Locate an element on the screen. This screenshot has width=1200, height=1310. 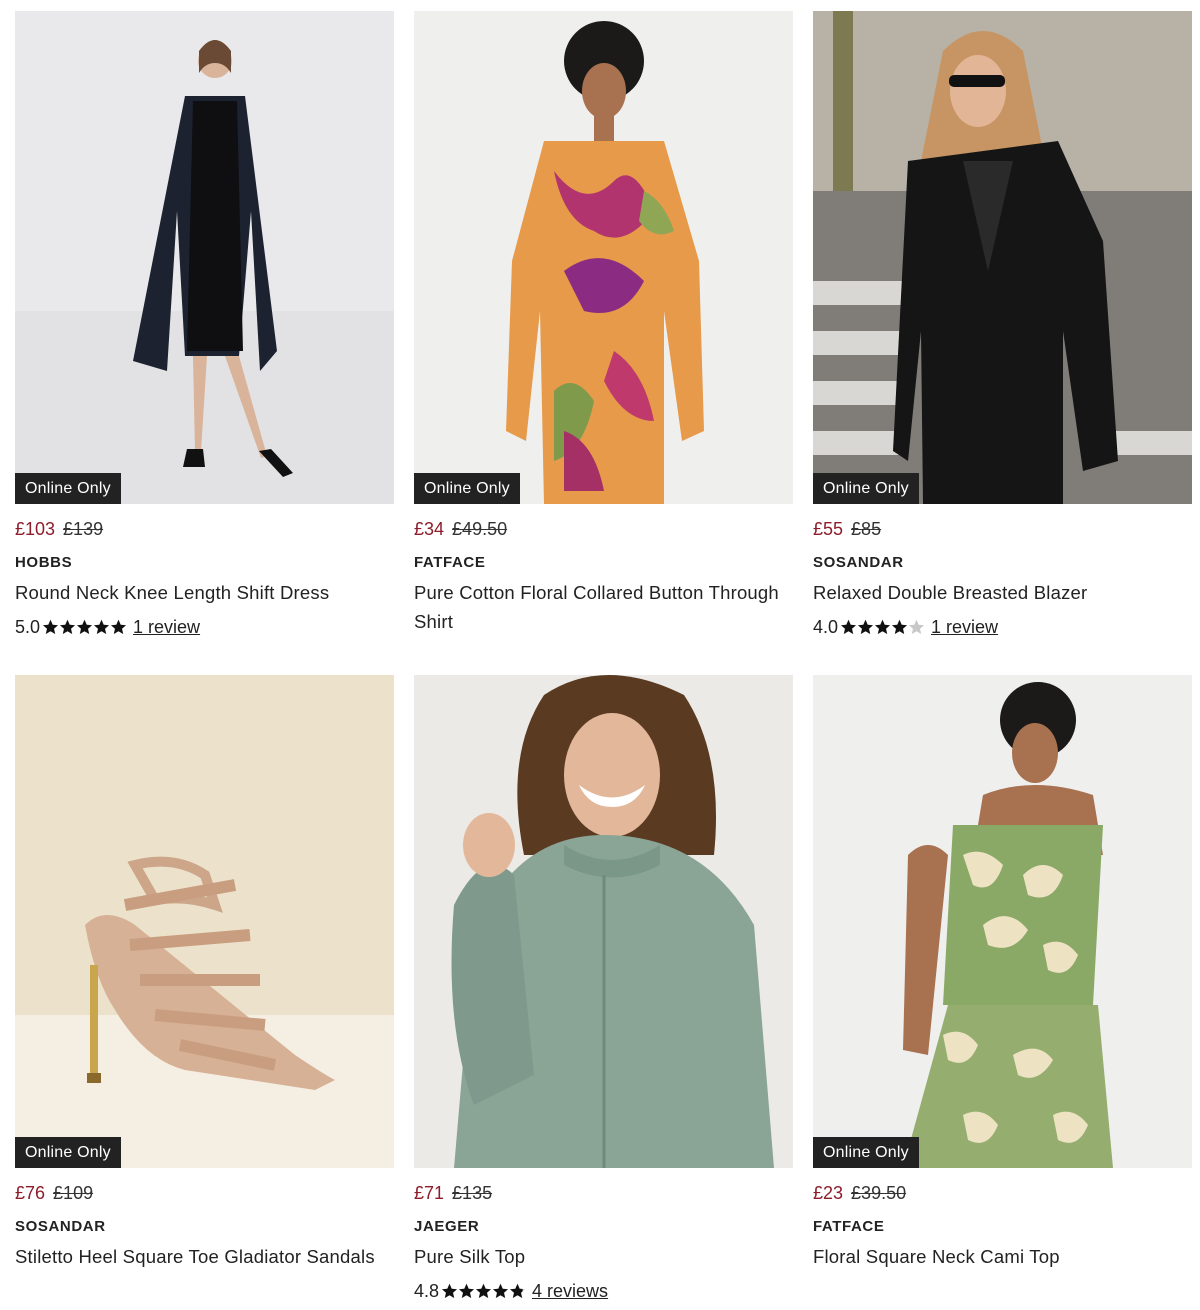
product-image is located at coordinates (603, 921).